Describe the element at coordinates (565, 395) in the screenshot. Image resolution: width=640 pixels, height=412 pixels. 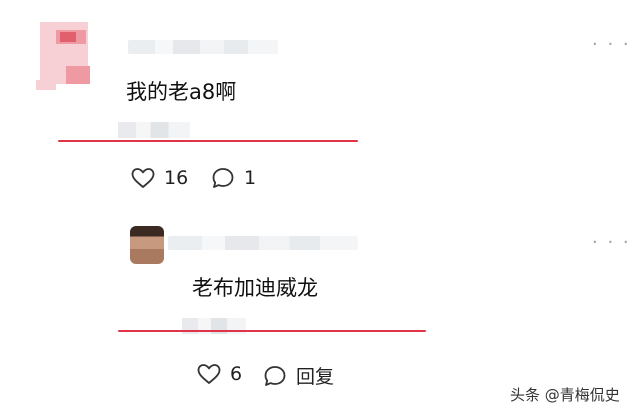
I see `watermark: 头条 @青梅侃史` at that location.